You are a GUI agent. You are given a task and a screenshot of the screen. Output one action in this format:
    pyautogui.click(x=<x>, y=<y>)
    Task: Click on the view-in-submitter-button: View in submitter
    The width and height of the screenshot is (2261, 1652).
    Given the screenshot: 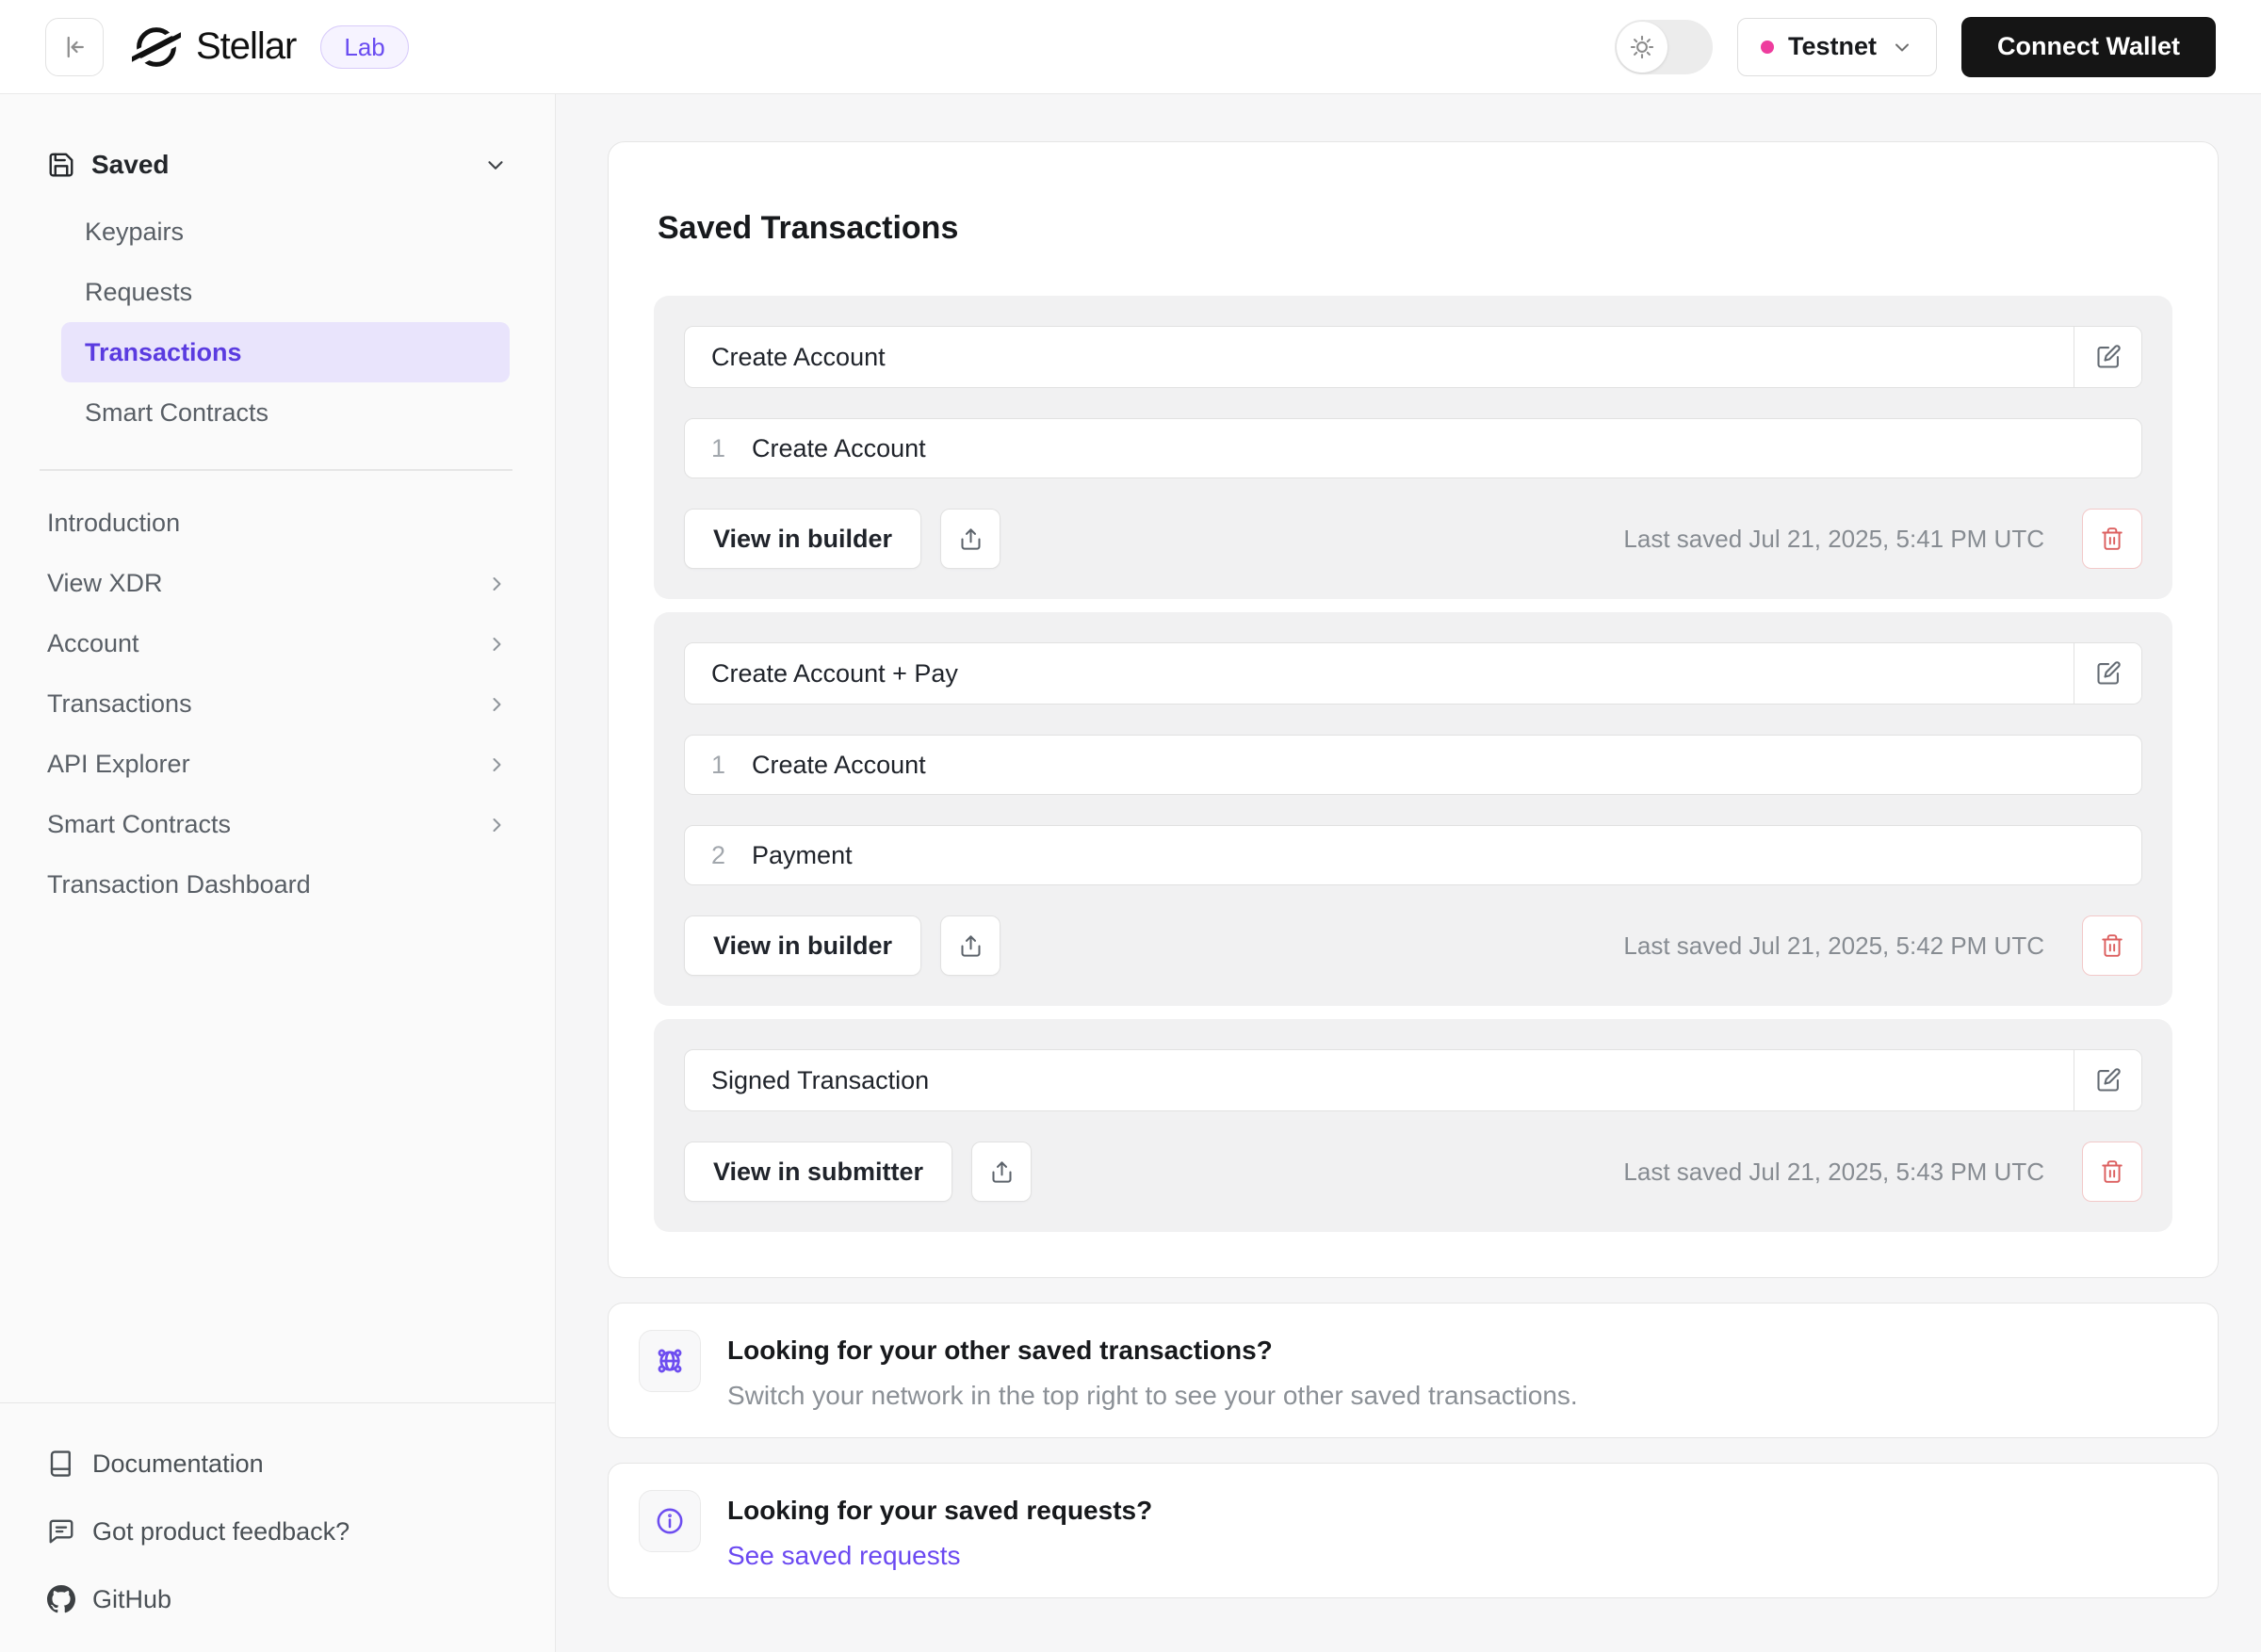 What is the action you would take?
    pyautogui.click(x=818, y=1172)
    